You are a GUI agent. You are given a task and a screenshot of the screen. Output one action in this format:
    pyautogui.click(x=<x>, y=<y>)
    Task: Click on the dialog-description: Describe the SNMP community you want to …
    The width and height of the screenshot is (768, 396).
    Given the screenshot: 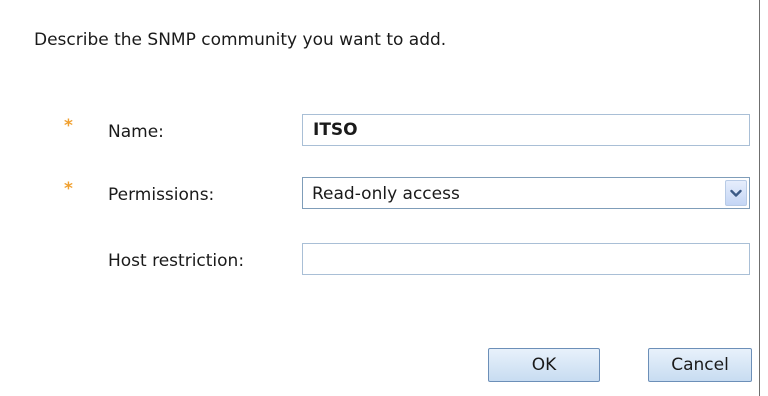 What is the action you would take?
    pyautogui.click(x=240, y=40)
    